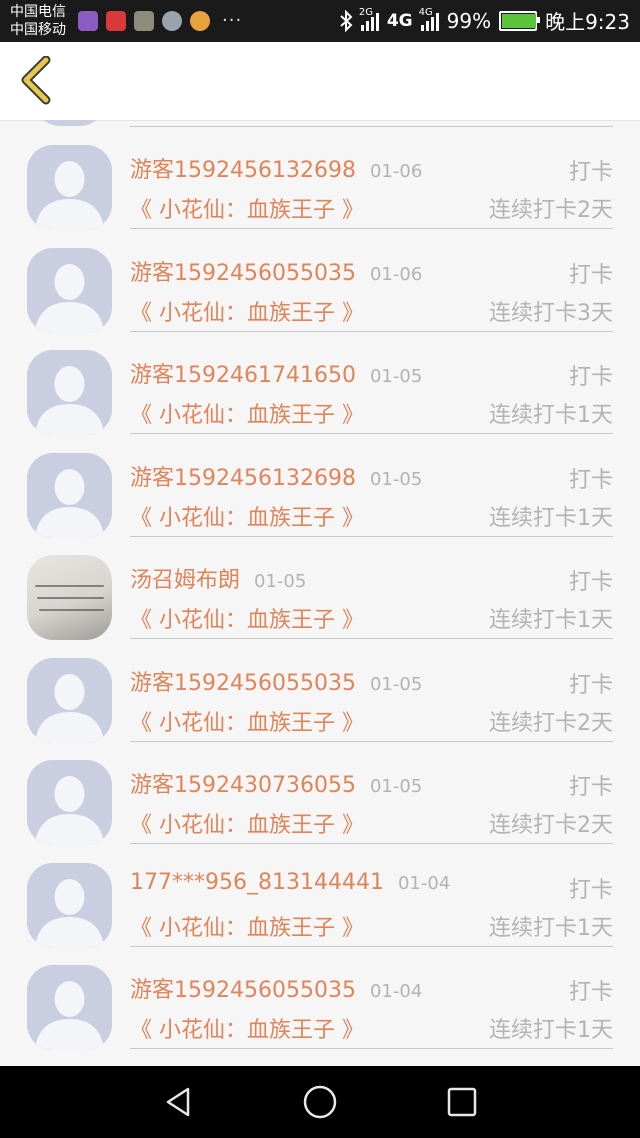  I want to click on back-button, so click(39, 81).